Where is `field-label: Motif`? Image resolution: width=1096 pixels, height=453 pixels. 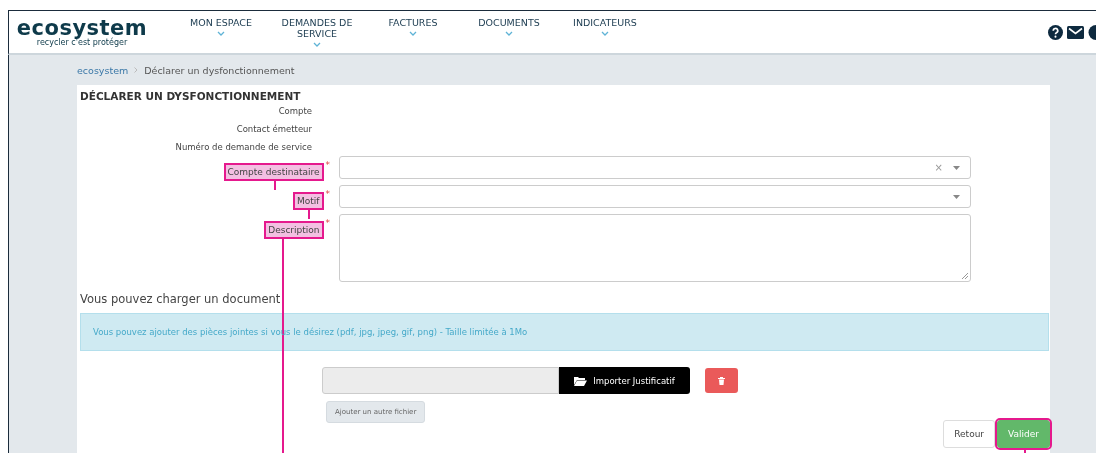 field-label: Motif is located at coordinates (308, 201).